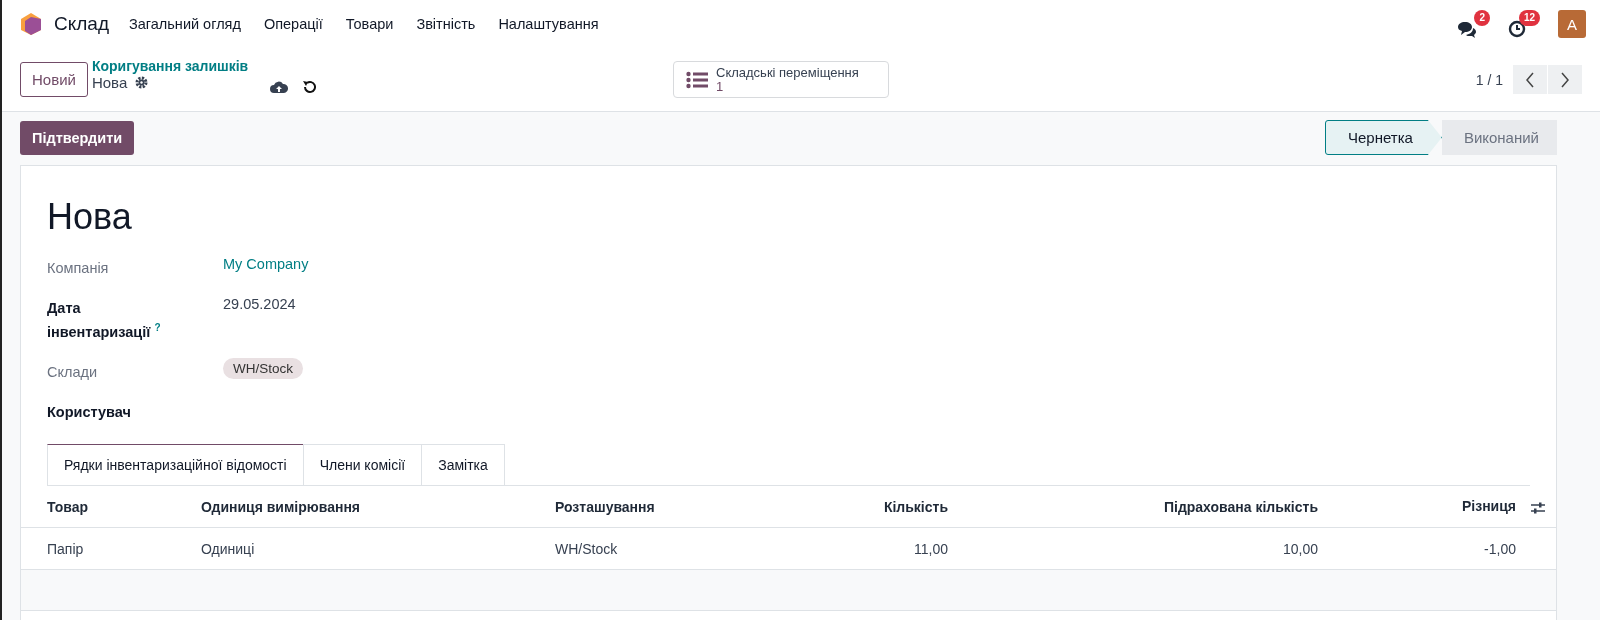 The image size is (1600, 620). What do you see at coordinates (605, 506) in the screenshot?
I see `column-header: Розташування` at bounding box center [605, 506].